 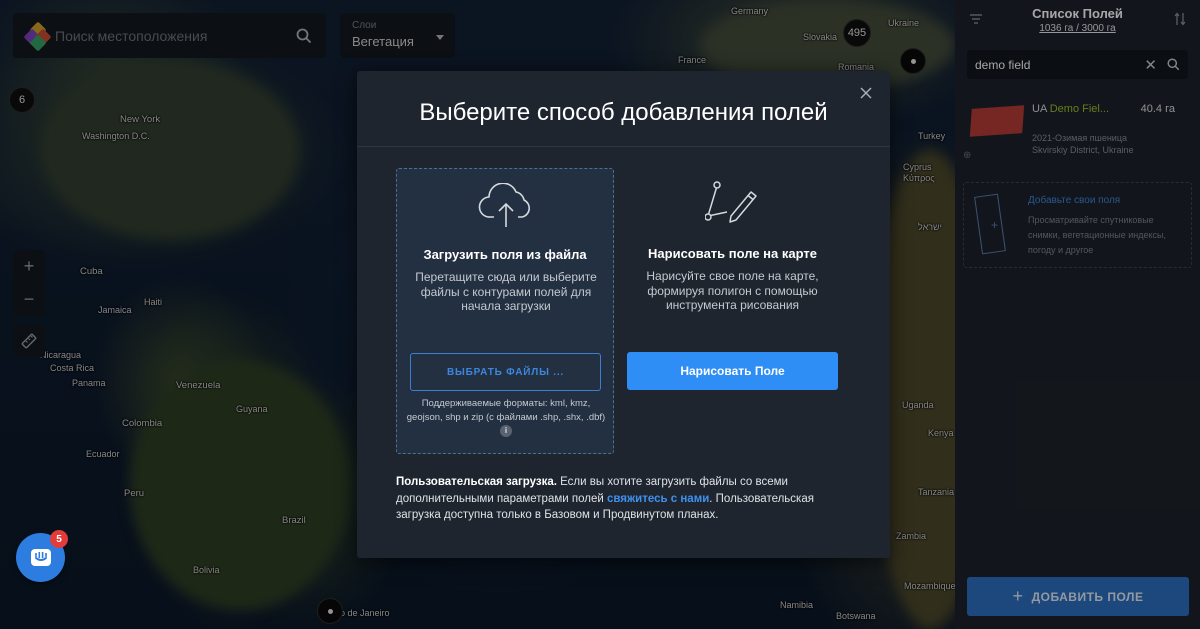 I want to click on close-icon, so click(x=866, y=93).